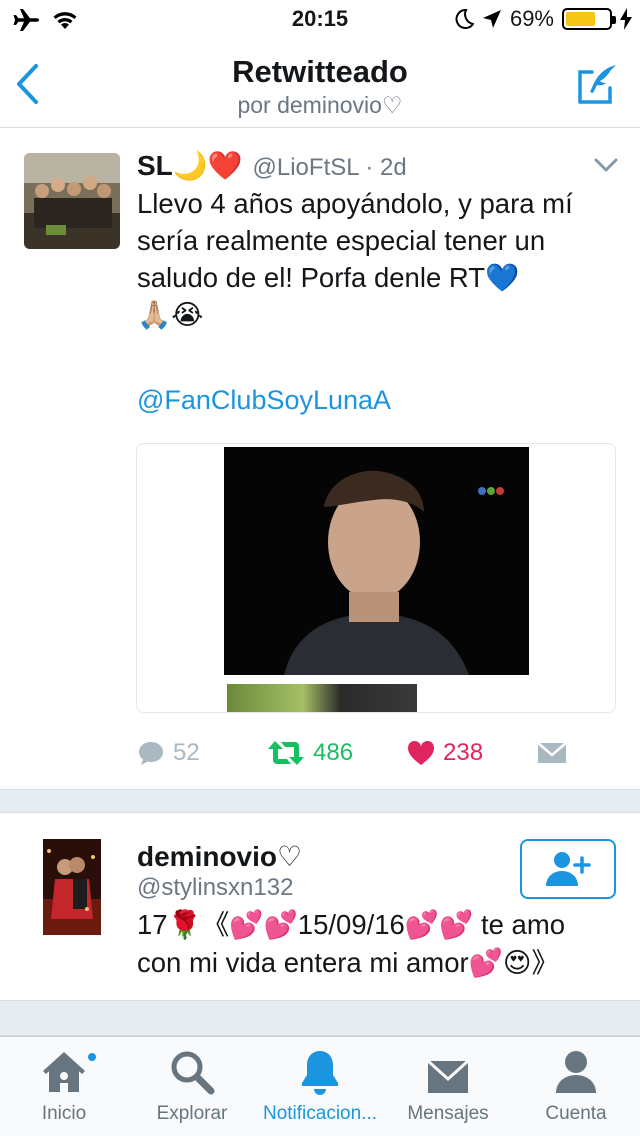 This screenshot has height=1136, width=640. Describe the element at coordinates (421, 752) in the screenshot. I see `heart-icon` at that location.